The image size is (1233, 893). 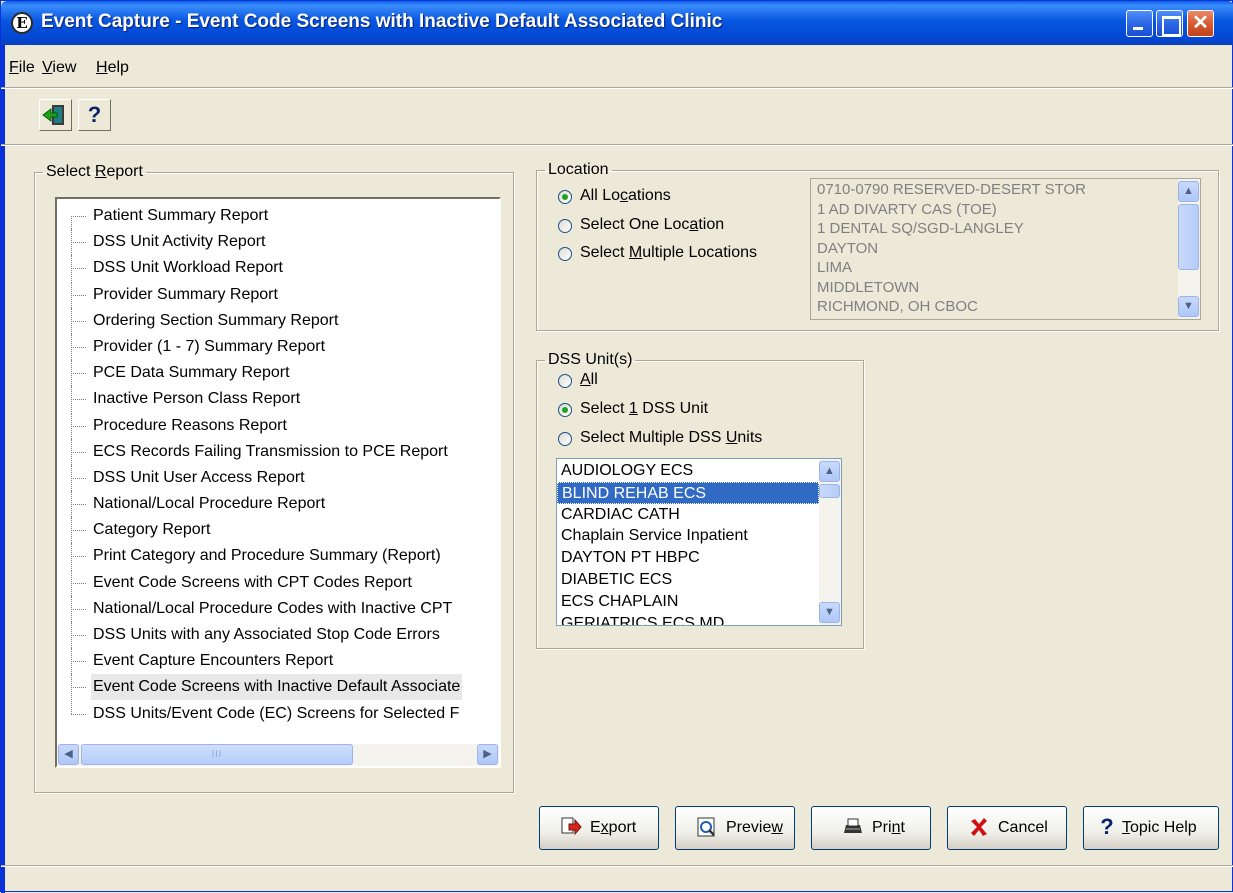 I want to click on dss-unit-list-item: GERIATRICS ECS MD, so click(x=699, y=619).